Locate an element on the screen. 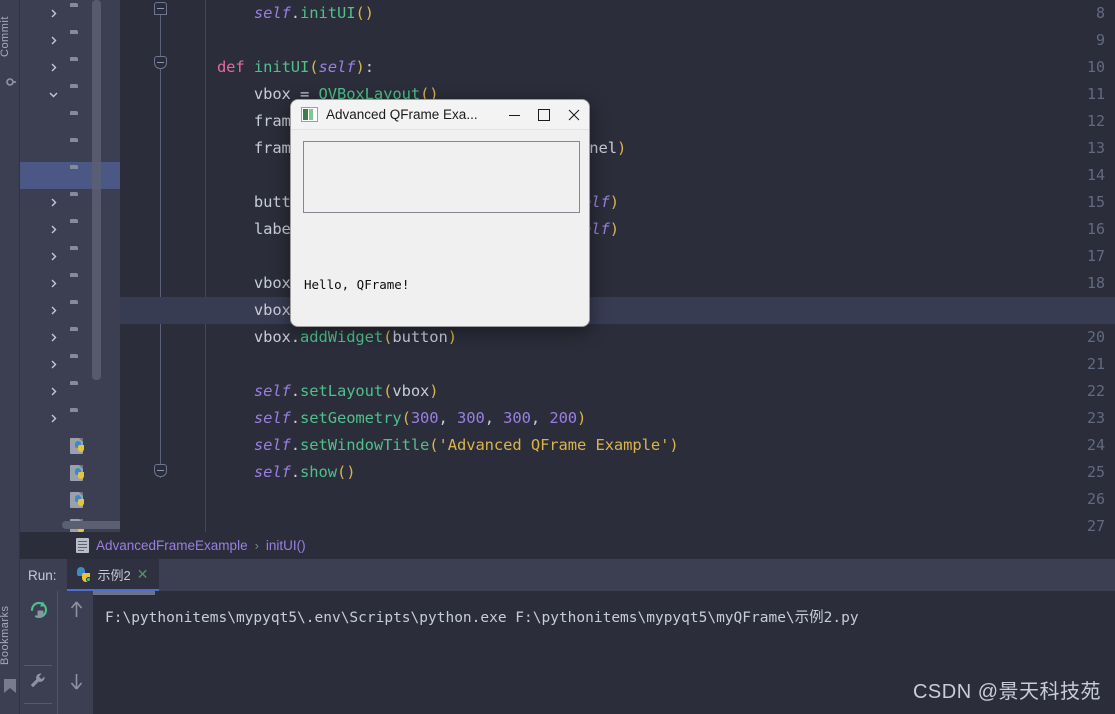  minimize-button is located at coordinates (514, 115).